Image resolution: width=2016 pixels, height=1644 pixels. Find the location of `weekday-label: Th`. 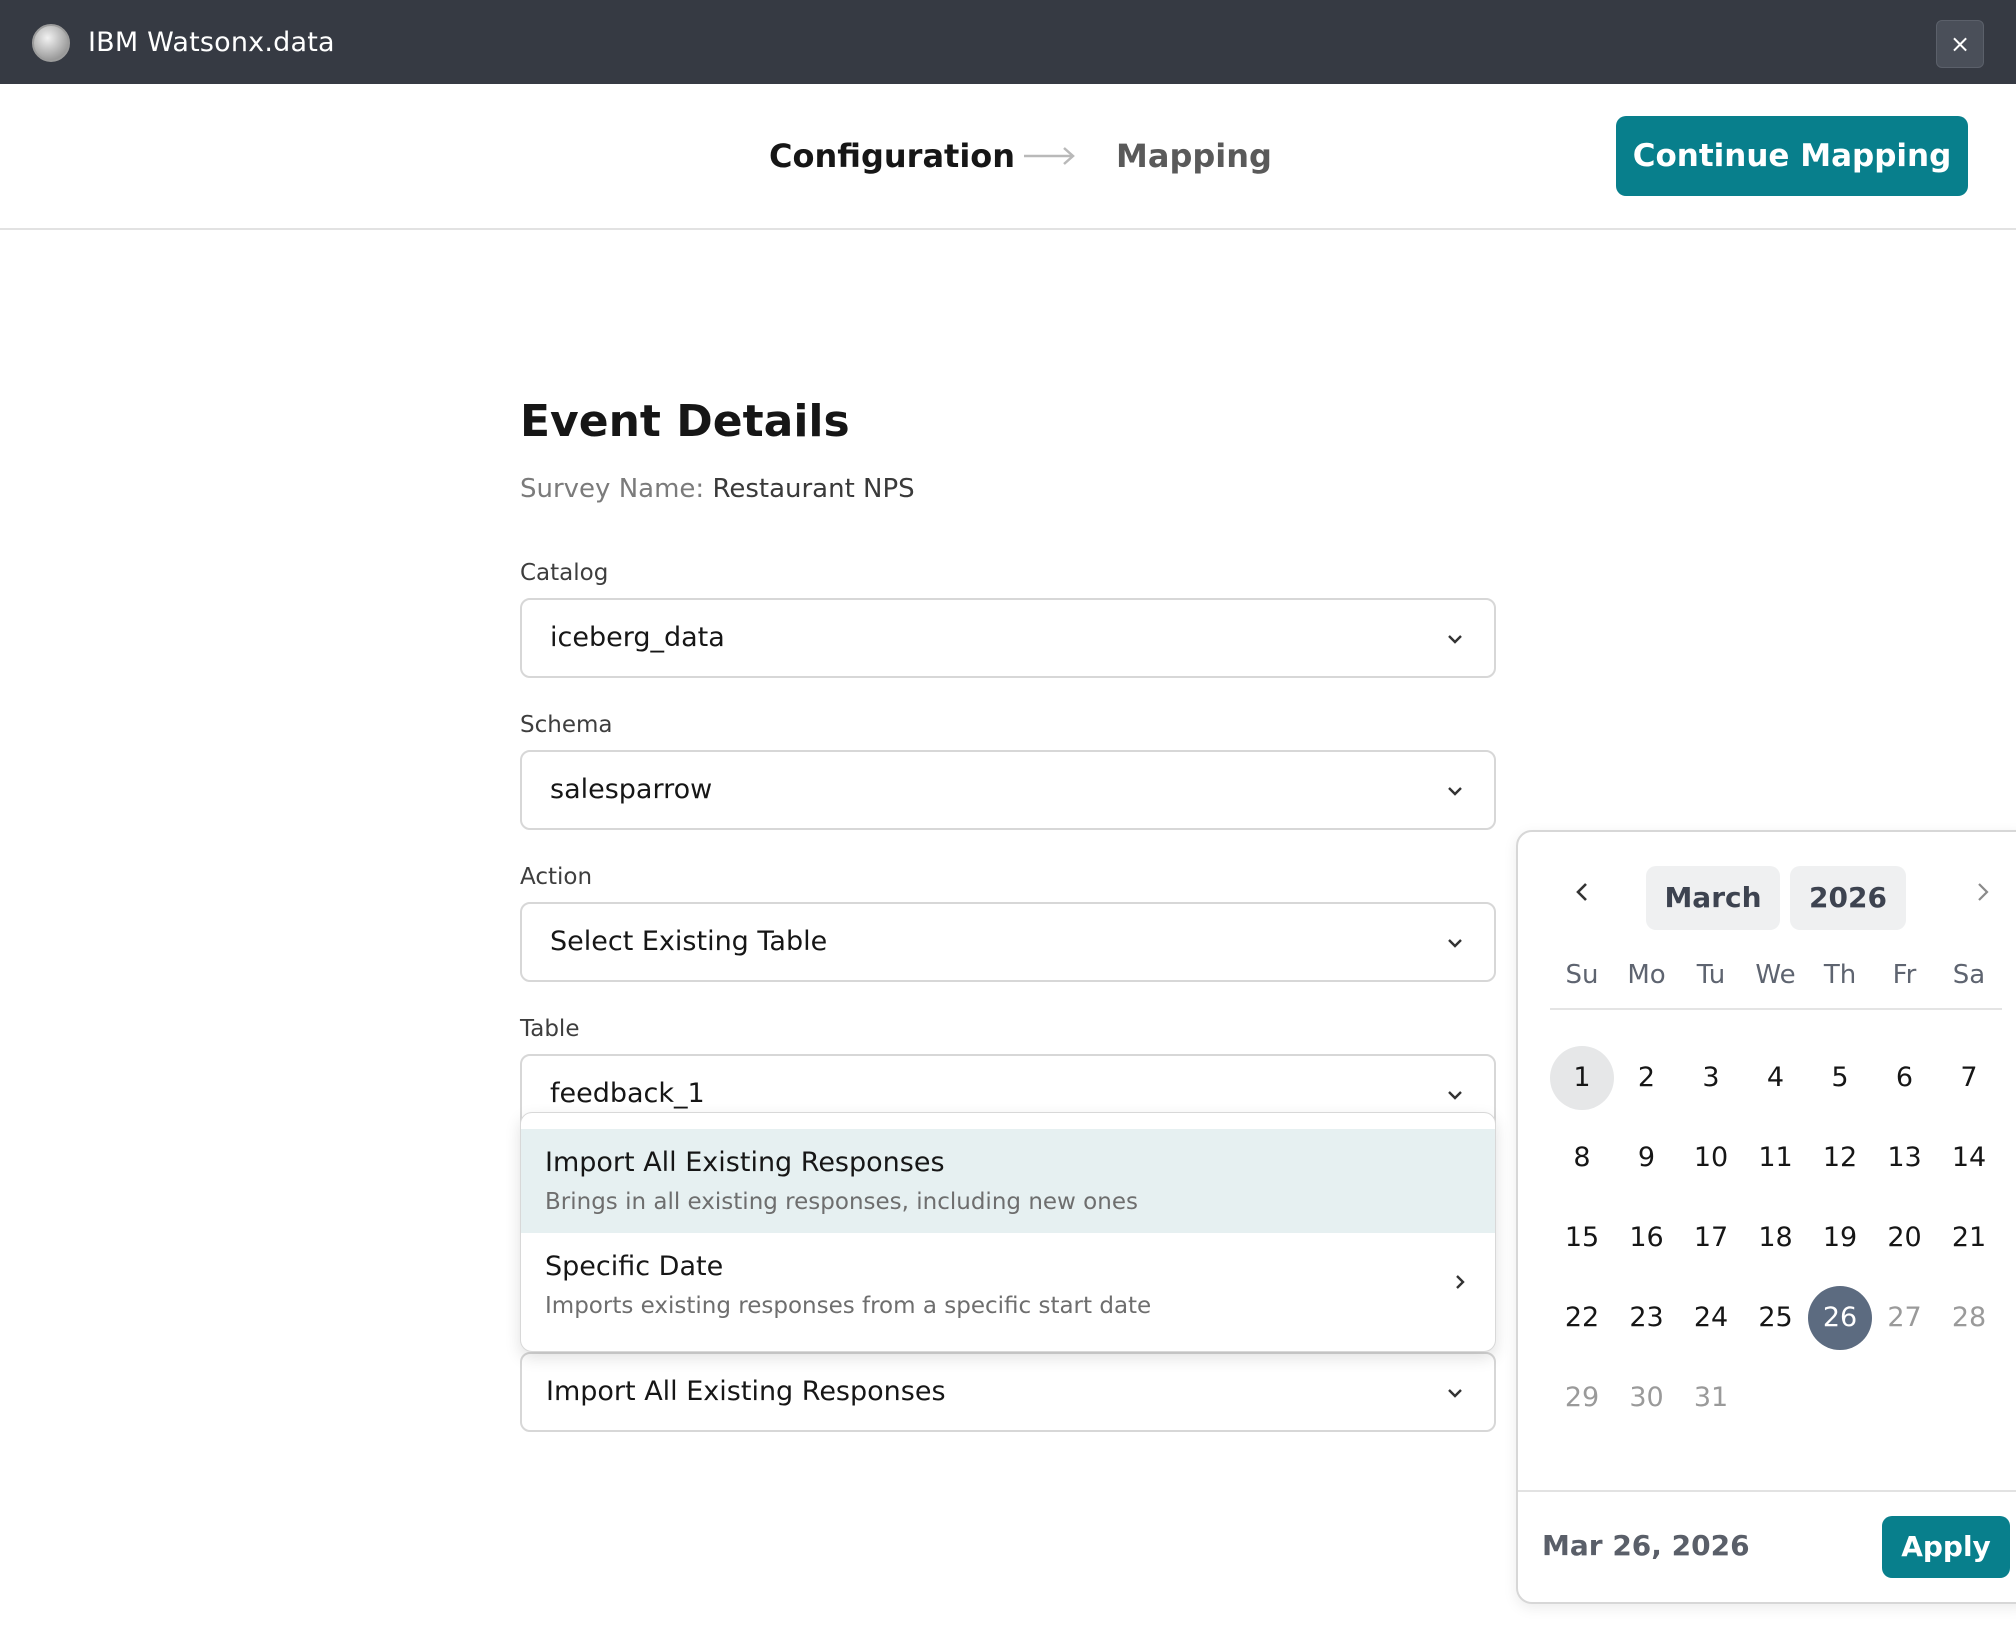

weekday-label: Th is located at coordinates (1840, 975).